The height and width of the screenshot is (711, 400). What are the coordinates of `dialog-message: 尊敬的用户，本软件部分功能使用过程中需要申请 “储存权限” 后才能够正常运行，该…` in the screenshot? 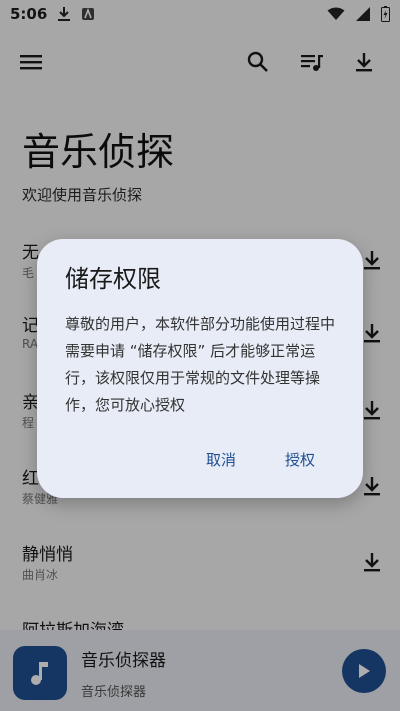 It's located at (200, 364).